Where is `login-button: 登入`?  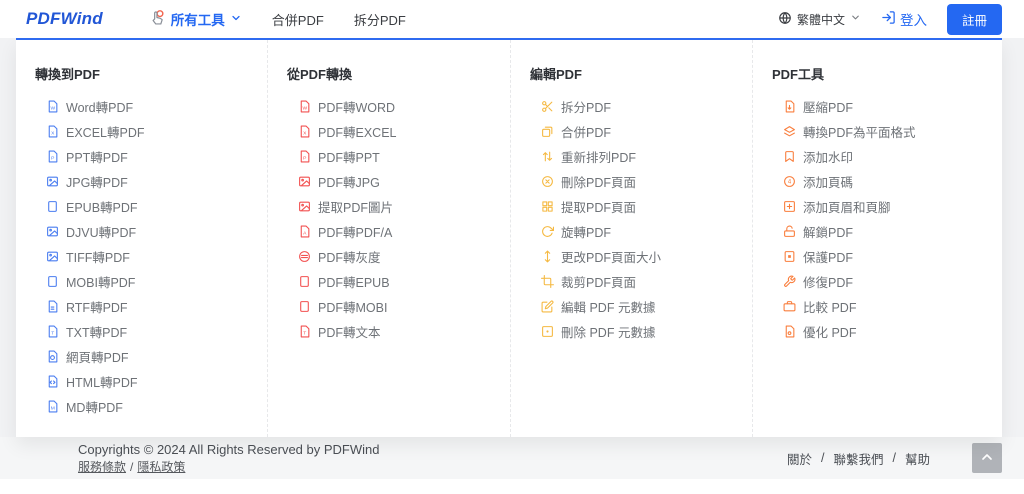 login-button: 登入 is located at coordinates (904, 19).